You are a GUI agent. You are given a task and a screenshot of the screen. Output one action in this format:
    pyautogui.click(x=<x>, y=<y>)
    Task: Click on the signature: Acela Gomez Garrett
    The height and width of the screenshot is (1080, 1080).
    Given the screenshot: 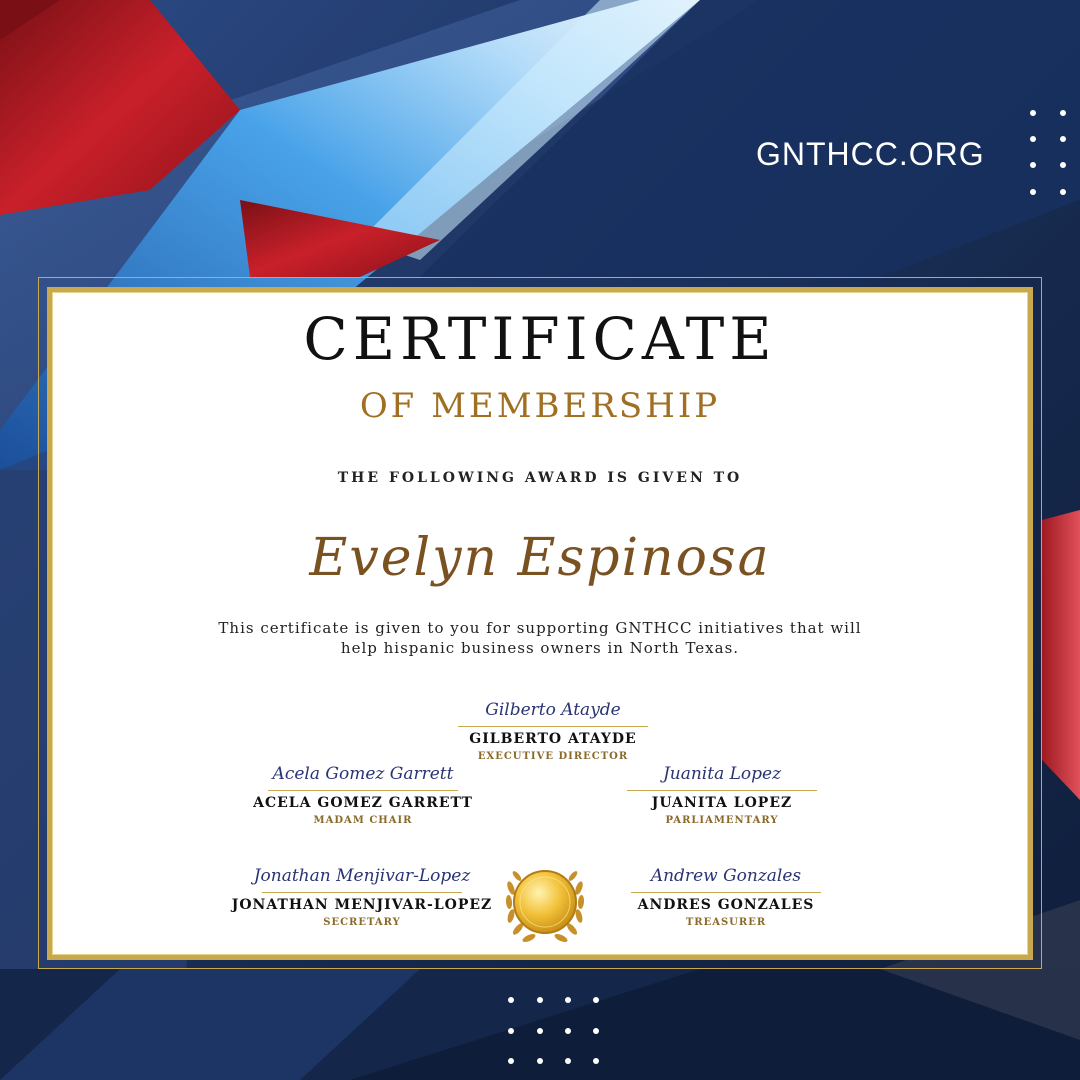 What is the action you would take?
    pyautogui.click(x=363, y=774)
    